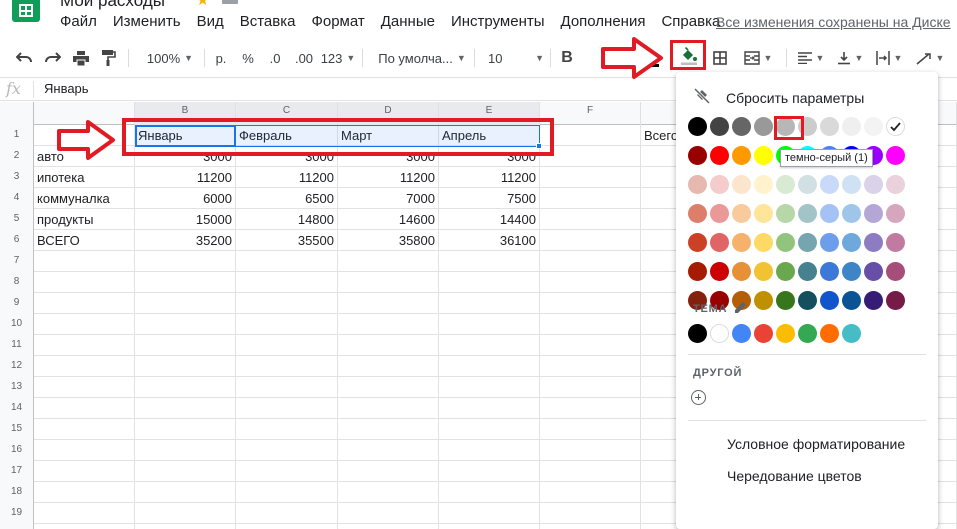 The width and height of the screenshot is (957, 529). Describe the element at coordinates (698, 397) in the screenshot. I see `add-custom-color-icon` at that location.